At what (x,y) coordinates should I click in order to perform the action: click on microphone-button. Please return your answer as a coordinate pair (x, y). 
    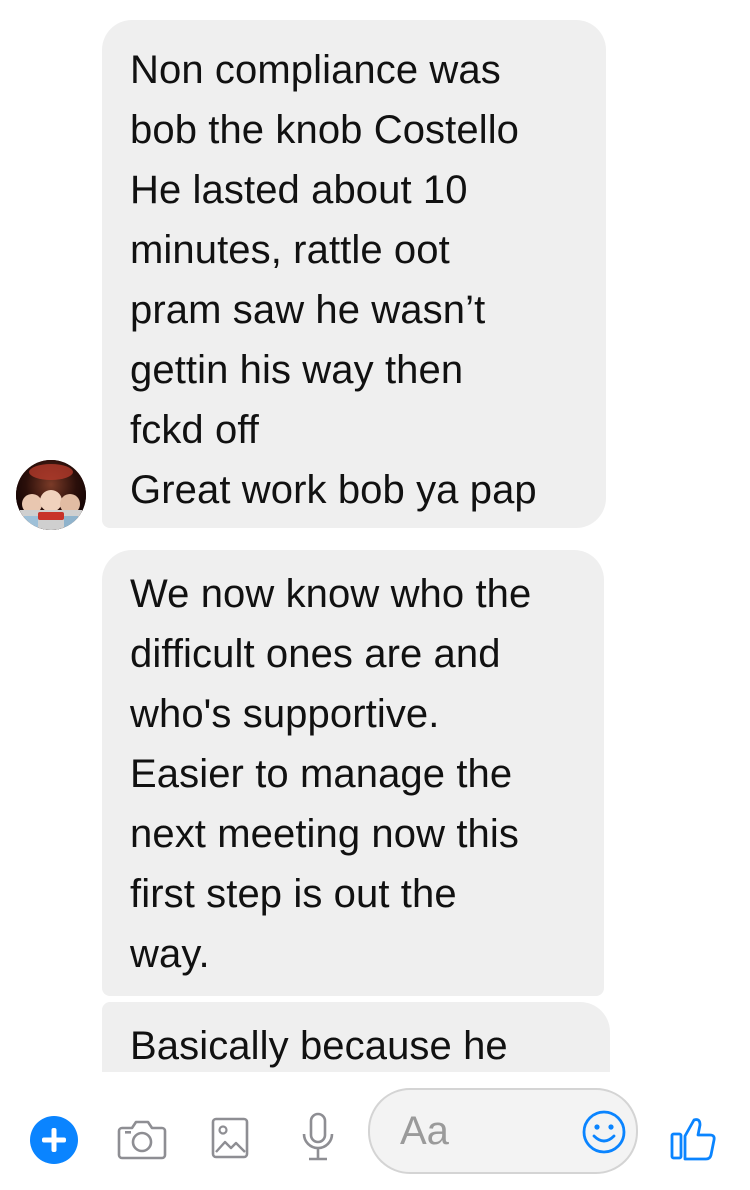
    Looking at the image, I should click on (318, 1138).